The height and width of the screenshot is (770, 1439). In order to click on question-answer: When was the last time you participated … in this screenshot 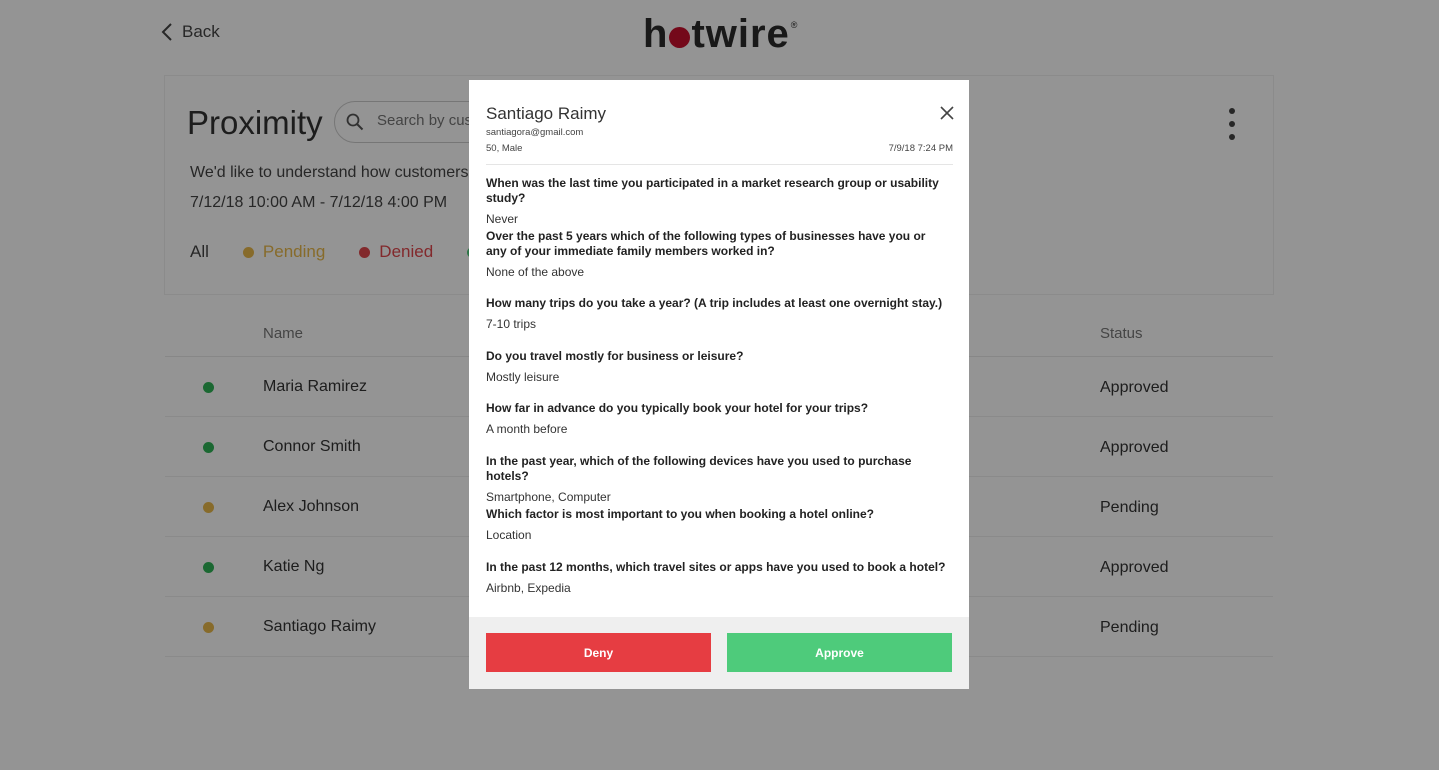, I will do `click(717, 201)`.